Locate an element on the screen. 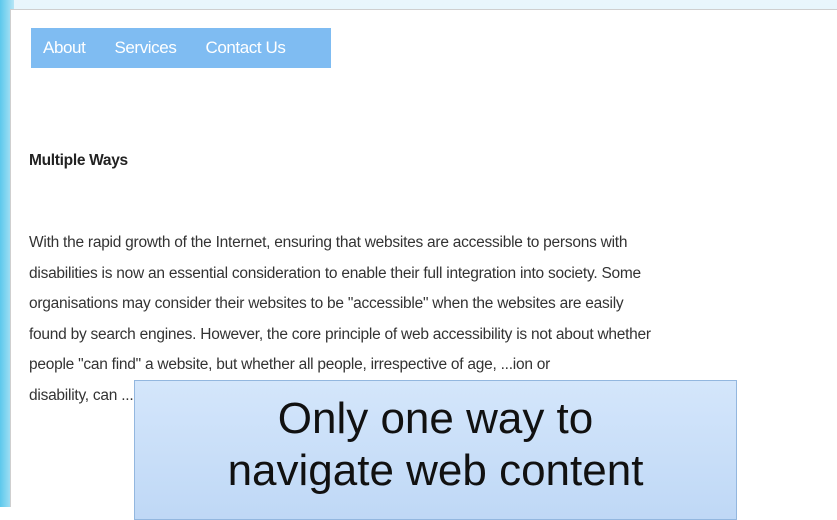 The width and height of the screenshot is (837, 520). callout-line-1: Only one way to is located at coordinates (435, 418).